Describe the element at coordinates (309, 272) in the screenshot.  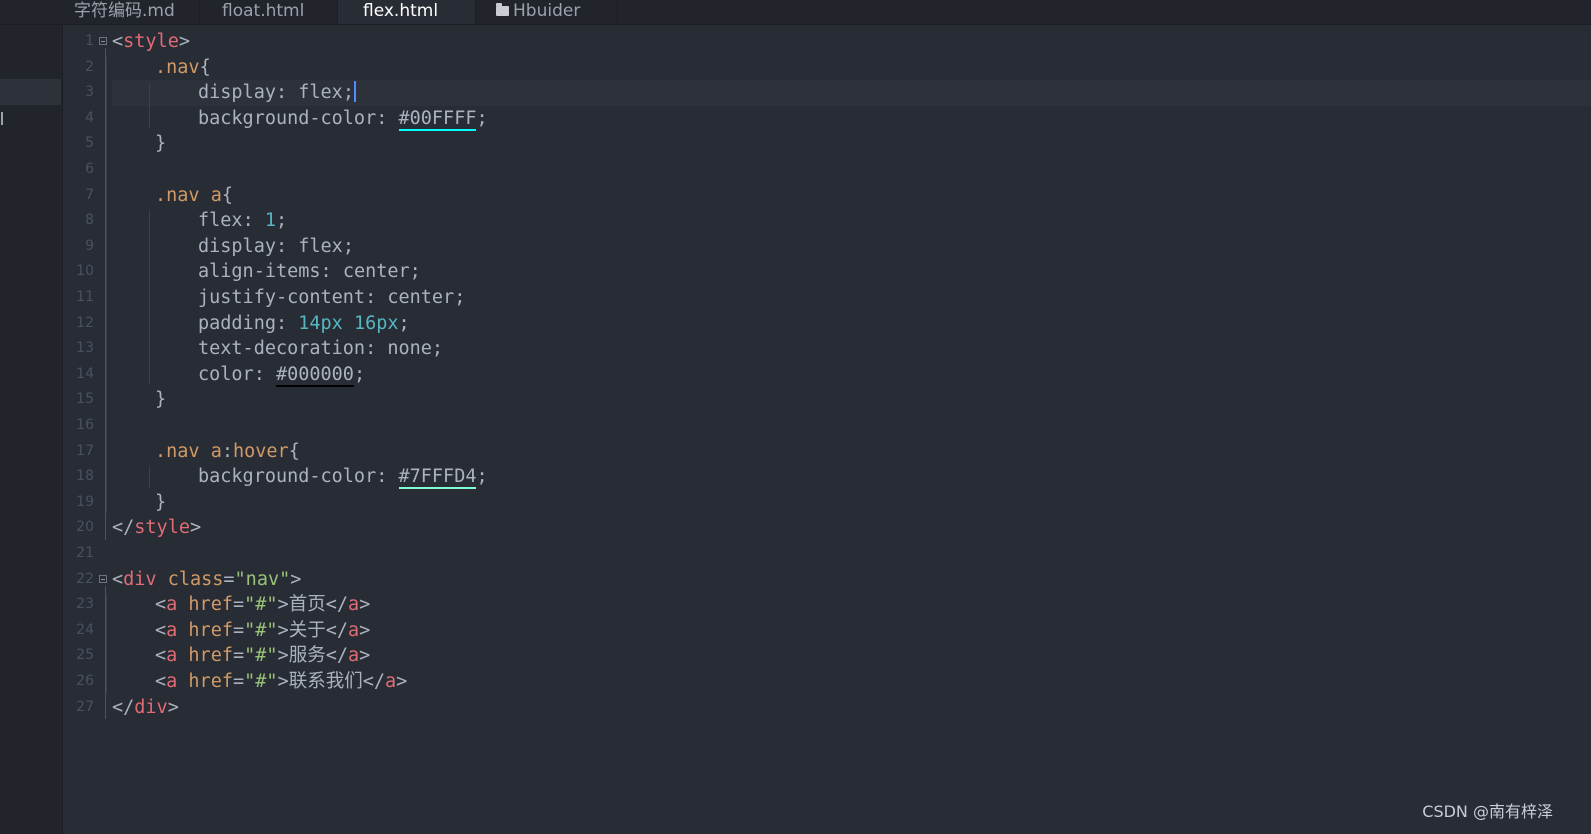
I see `code-text: align-items: center;` at that location.